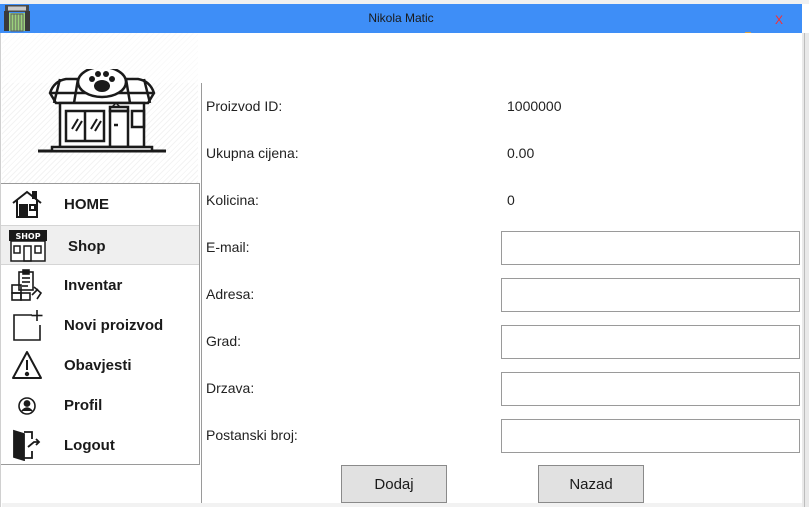 Image resolution: width=809 pixels, height=507 pixels. Describe the element at coordinates (521, 153) in the screenshot. I see `total-price-value: 0.00` at that location.